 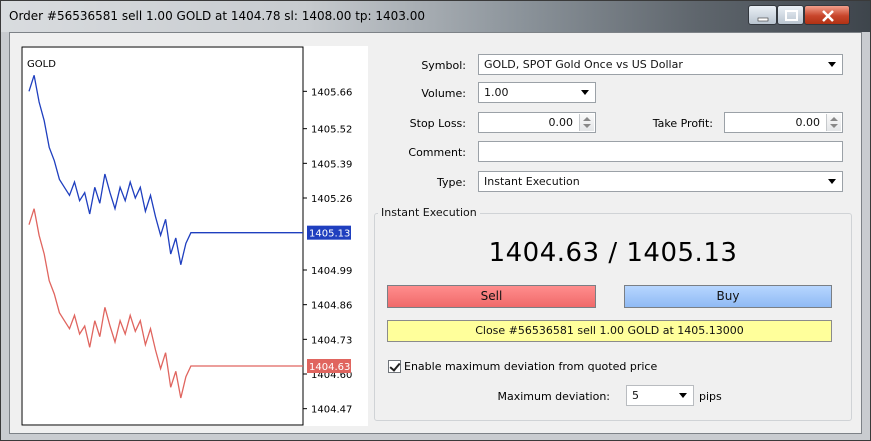 I want to click on bid-badge-text: 1404.63, so click(x=329, y=367).